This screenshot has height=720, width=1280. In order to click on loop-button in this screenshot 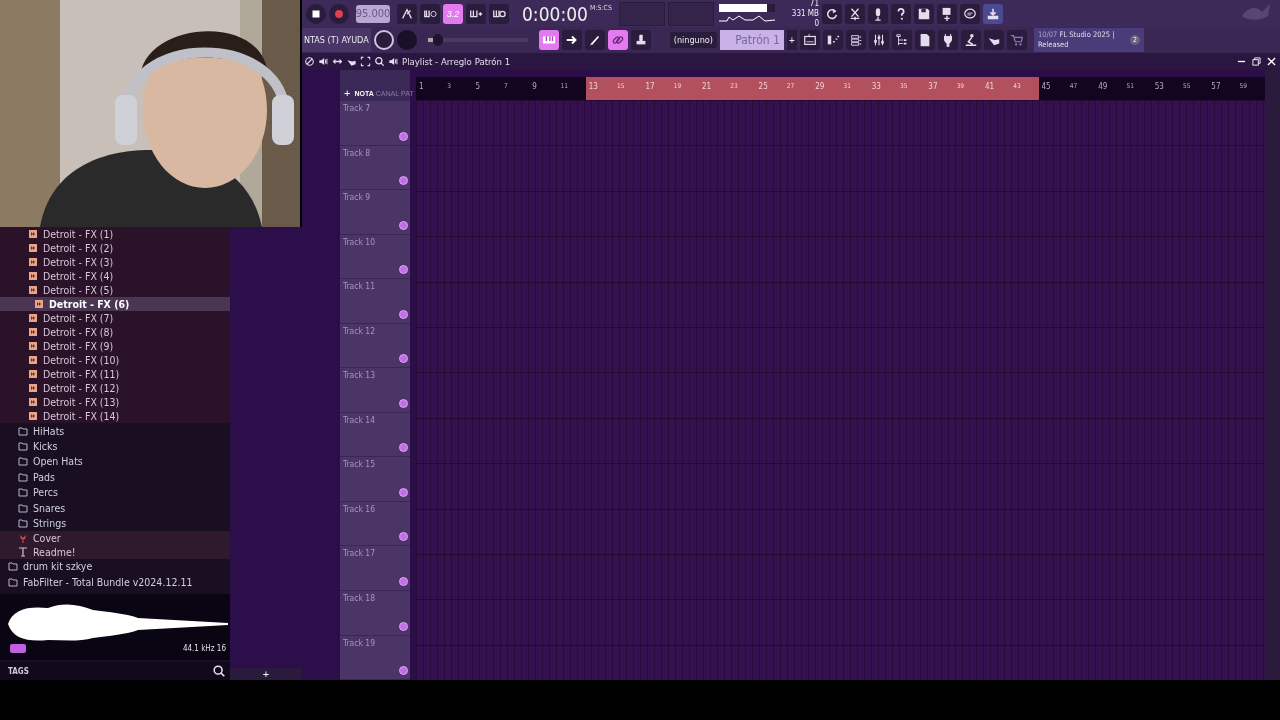, I will do `click(499, 13)`.